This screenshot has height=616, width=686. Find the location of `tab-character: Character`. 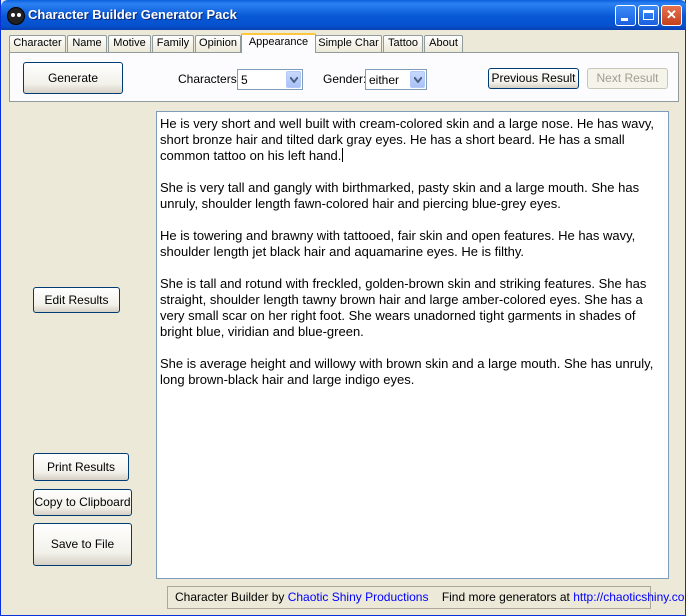

tab-character: Character is located at coordinates (37, 43).